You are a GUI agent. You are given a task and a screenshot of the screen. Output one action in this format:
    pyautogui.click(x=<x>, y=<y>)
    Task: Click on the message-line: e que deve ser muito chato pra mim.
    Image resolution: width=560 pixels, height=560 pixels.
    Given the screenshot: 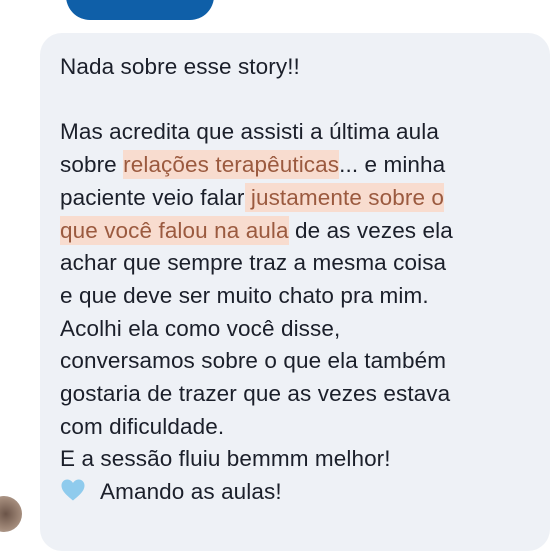 What is the action you would take?
    pyautogui.click(x=244, y=295)
    